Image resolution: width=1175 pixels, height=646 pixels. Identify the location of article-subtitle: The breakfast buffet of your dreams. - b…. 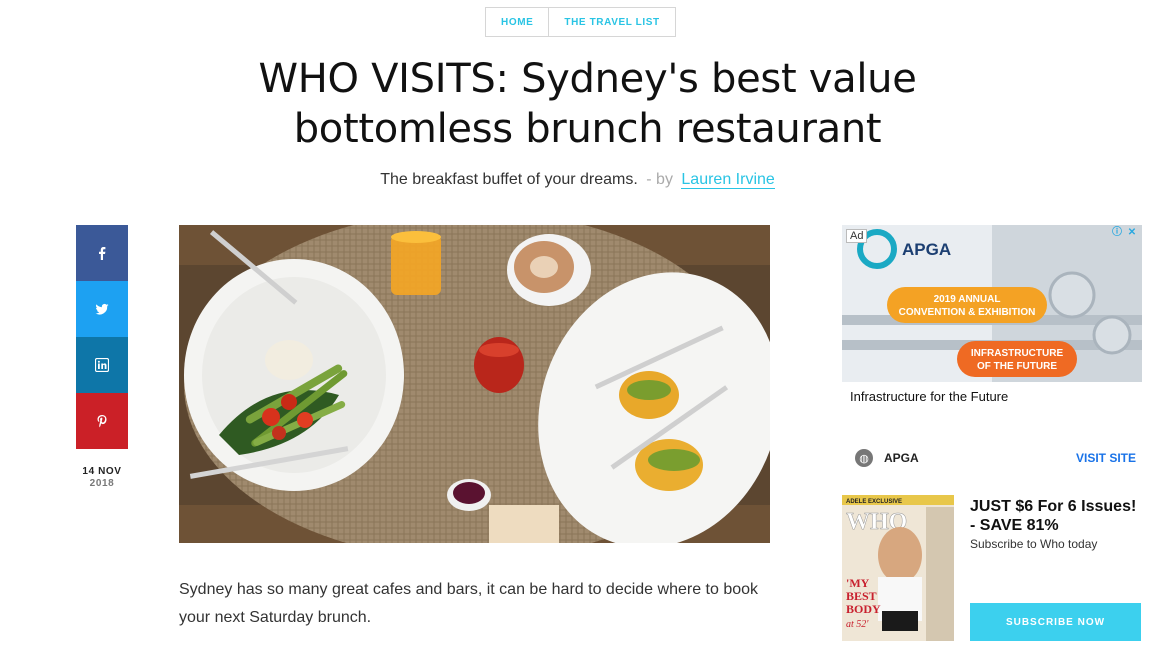
(577, 180).